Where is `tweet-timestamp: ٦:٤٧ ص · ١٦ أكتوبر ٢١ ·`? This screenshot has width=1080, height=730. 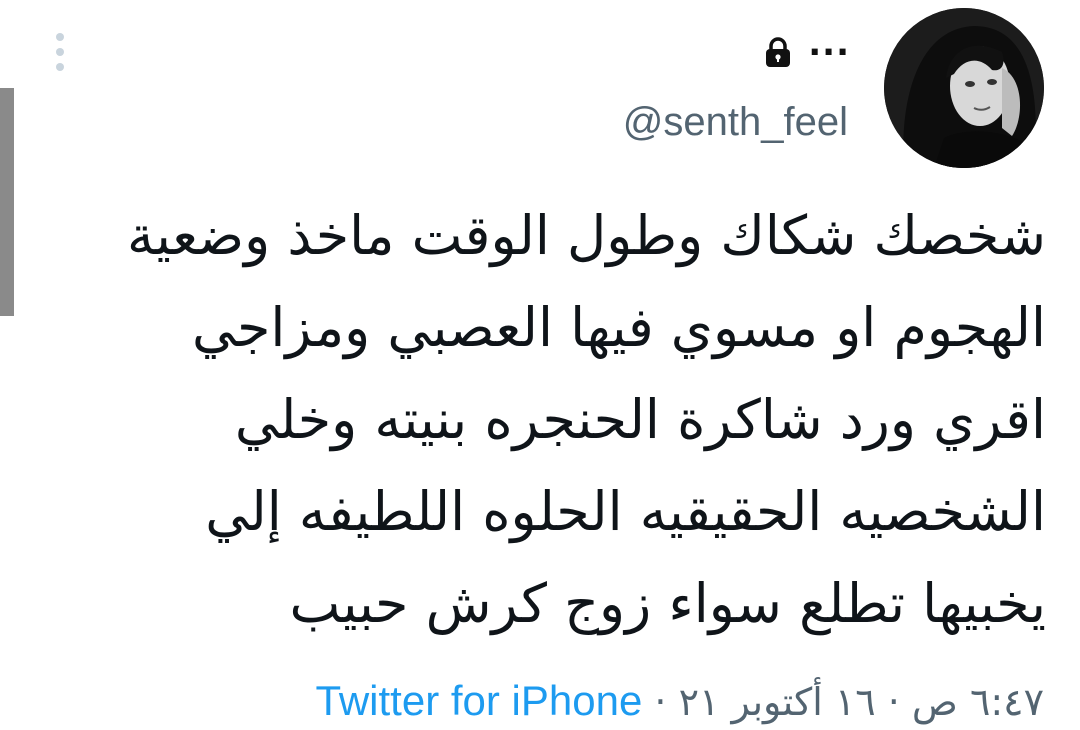
tweet-timestamp: ٦:٤٧ ص · ١٦ أكتوبر ٢١ · is located at coordinates (849, 702).